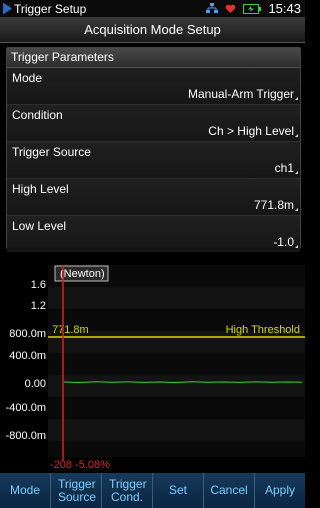  Describe the element at coordinates (82, 274) in the screenshot. I see `channel-label: (Newton)` at that location.